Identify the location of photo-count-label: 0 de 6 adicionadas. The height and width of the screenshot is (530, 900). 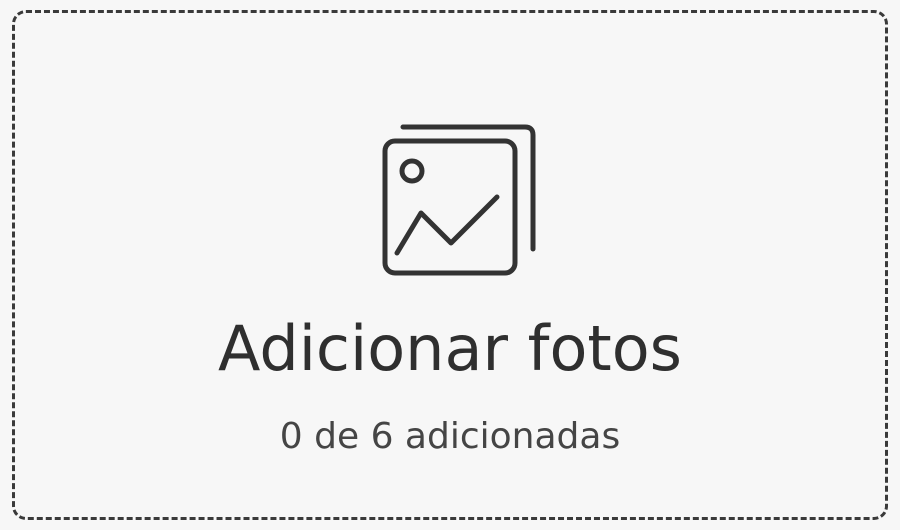
(450, 436).